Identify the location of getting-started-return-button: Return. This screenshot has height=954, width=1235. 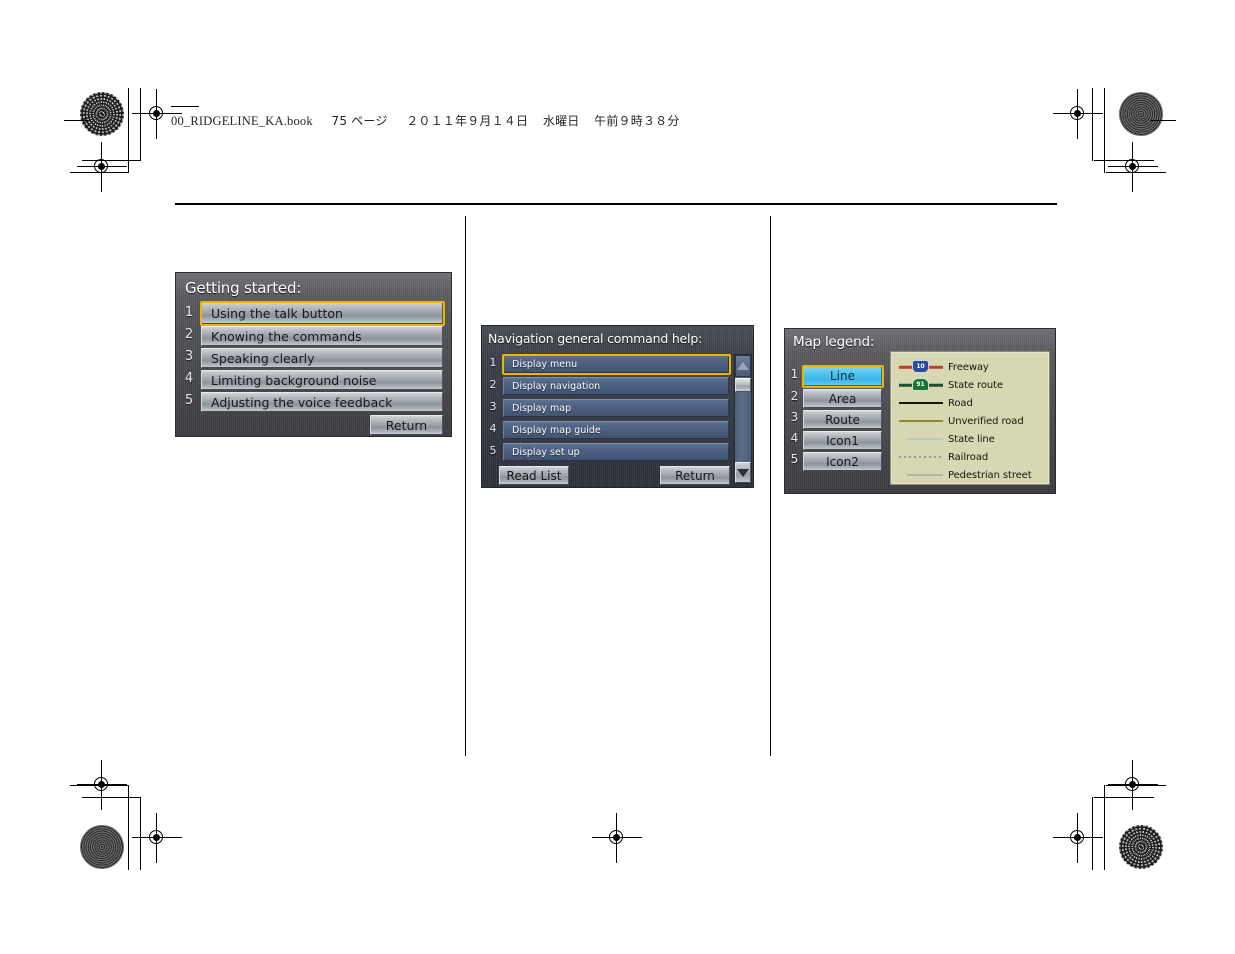
(406, 425).